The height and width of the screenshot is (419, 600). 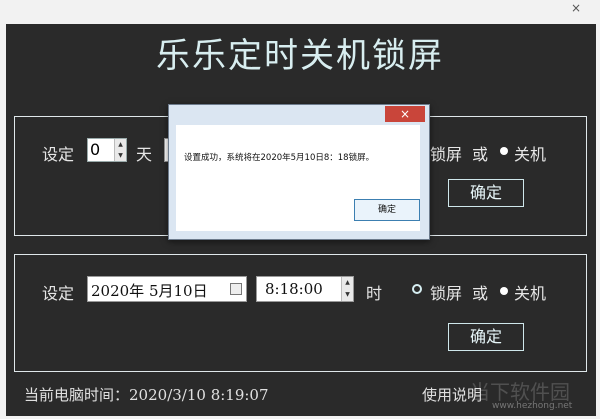 What do you see at coordinates (298, 178) in the screenshot?
I see `dialog-body: 设置成功，系统将在2020年5月10日8：18锁屏。 确定` at bounding box center [298, 178].